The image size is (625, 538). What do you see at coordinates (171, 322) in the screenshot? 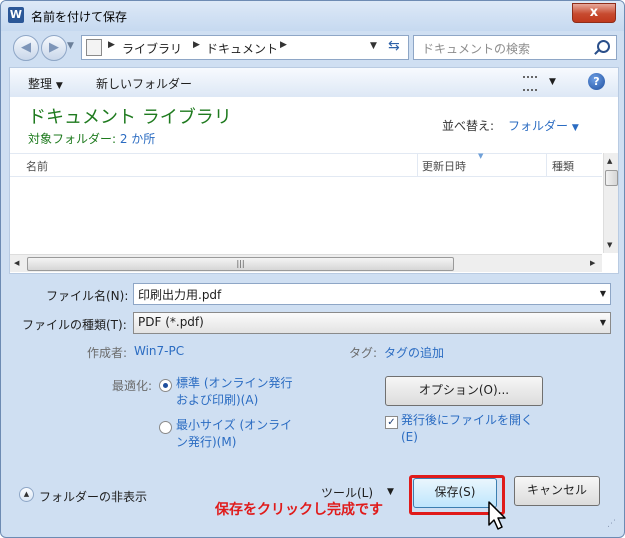
I see `filetype-value: PDF (*.pdf)` at bounding box center [171, 322].